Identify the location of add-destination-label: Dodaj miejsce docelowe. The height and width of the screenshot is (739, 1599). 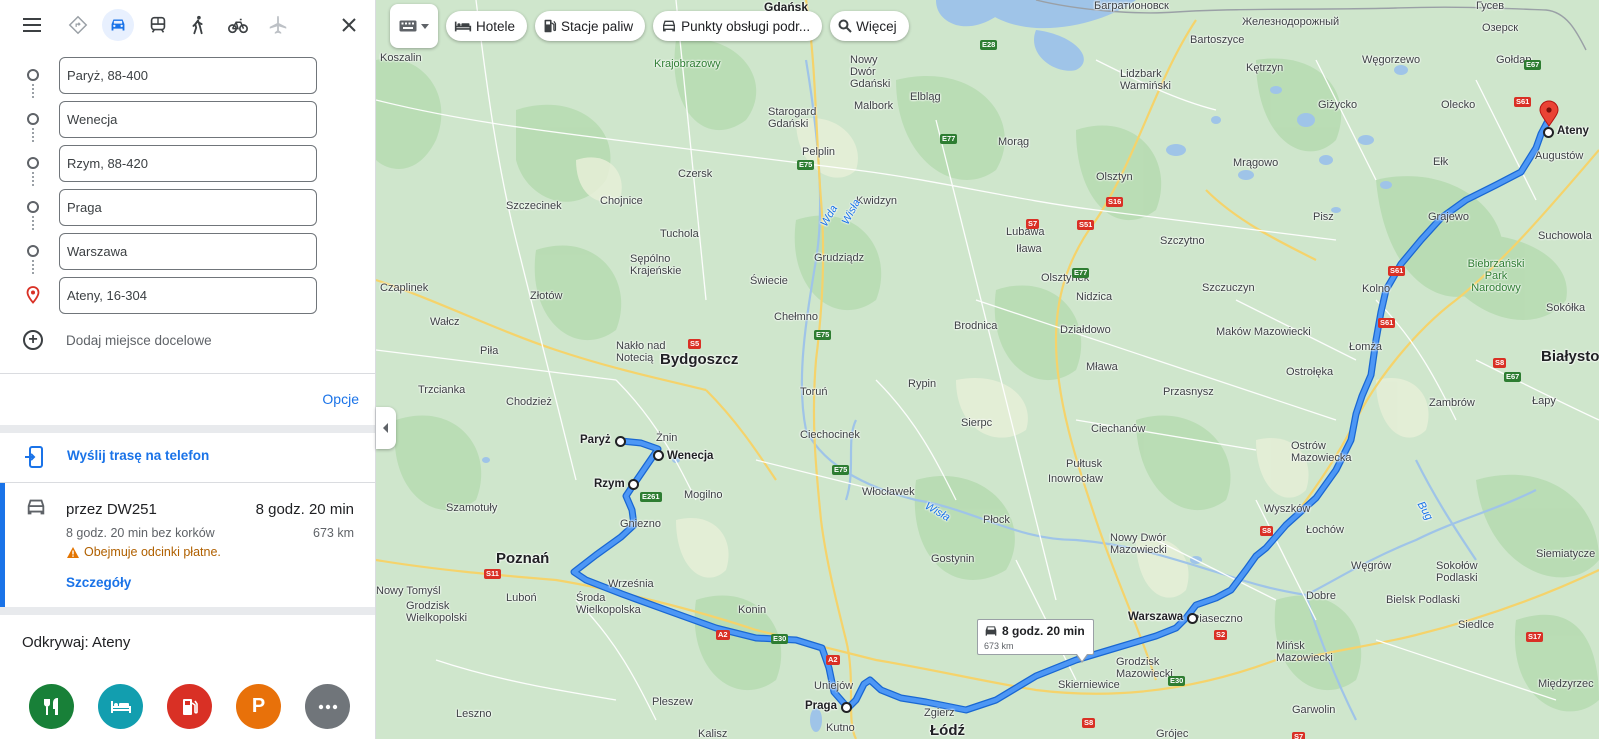
(139, 340).